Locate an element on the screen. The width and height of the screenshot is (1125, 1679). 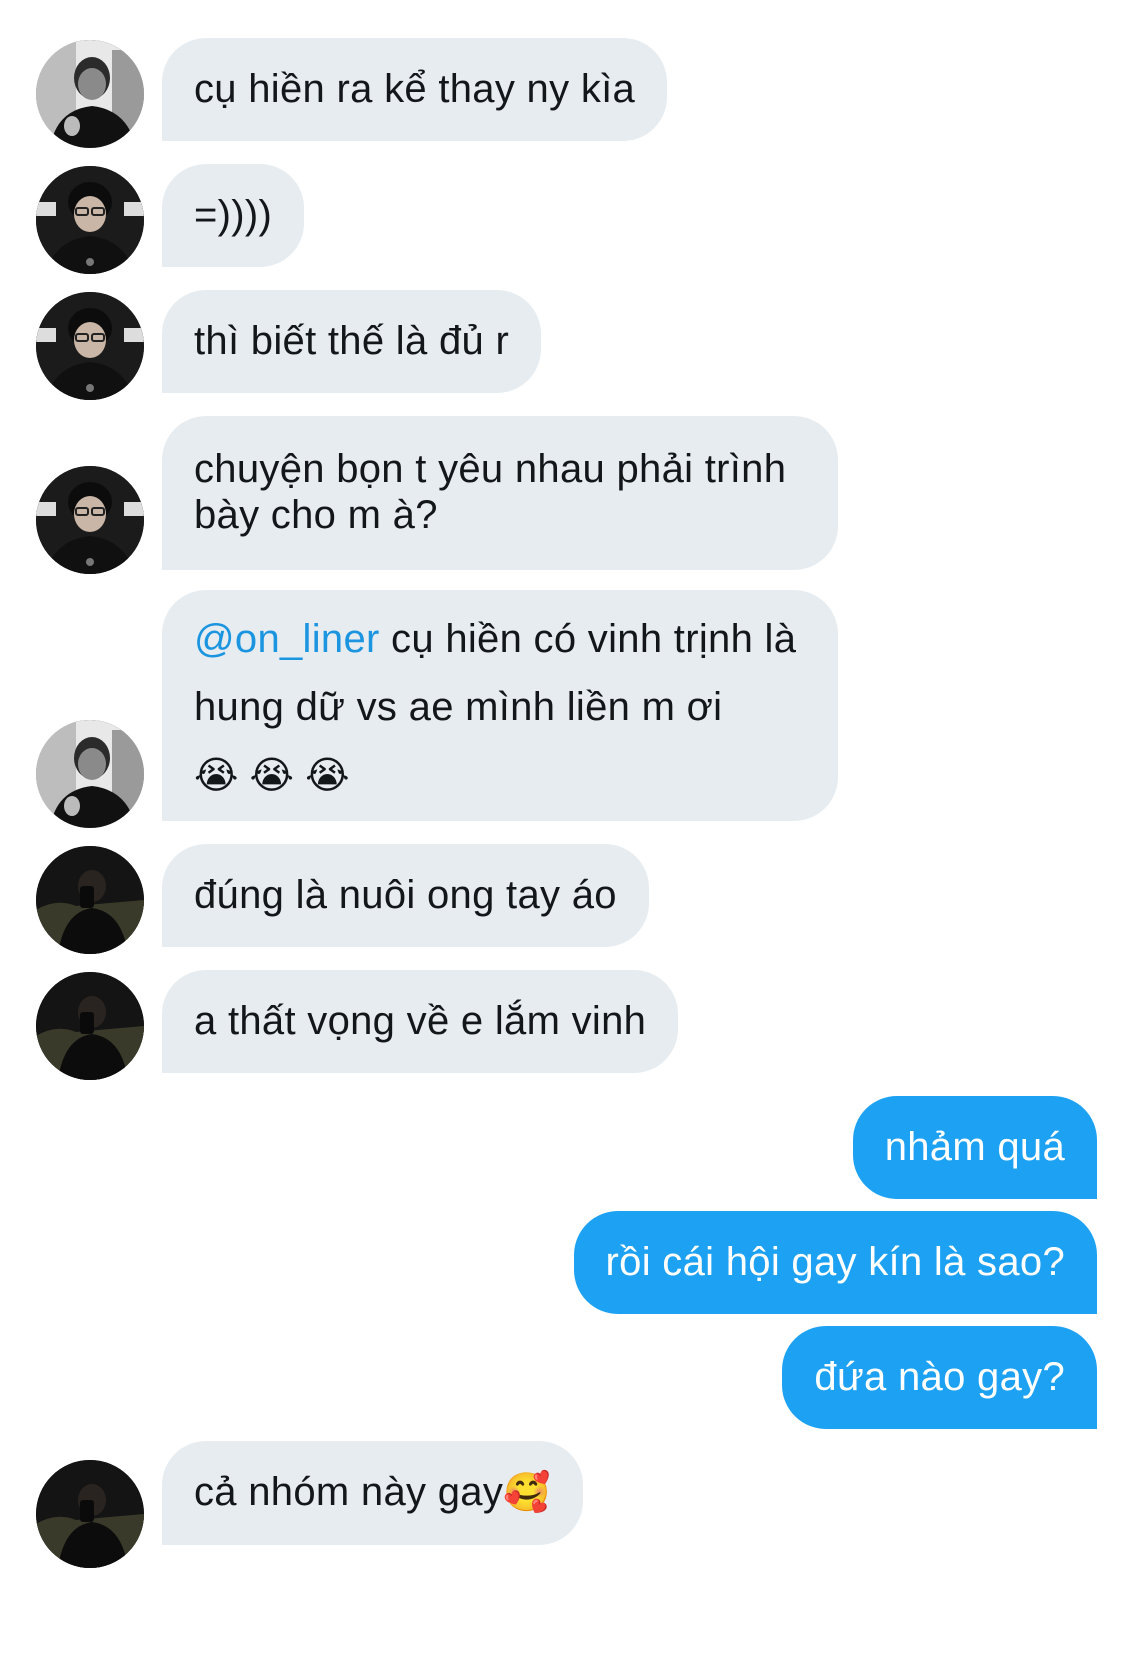
message-bubble: =)))) is located at coordinates (233, 215).